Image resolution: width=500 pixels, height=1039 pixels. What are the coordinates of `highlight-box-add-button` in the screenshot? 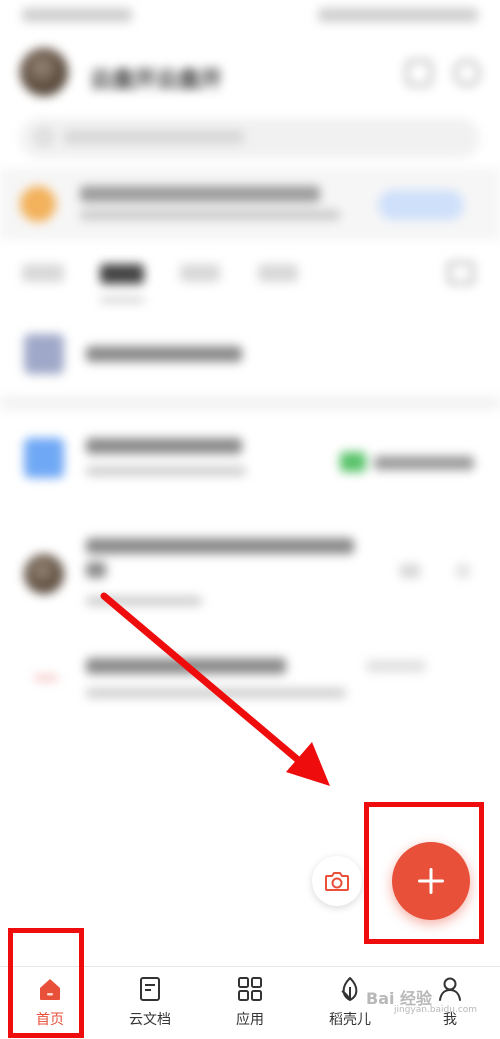 It's located at (424, 873).